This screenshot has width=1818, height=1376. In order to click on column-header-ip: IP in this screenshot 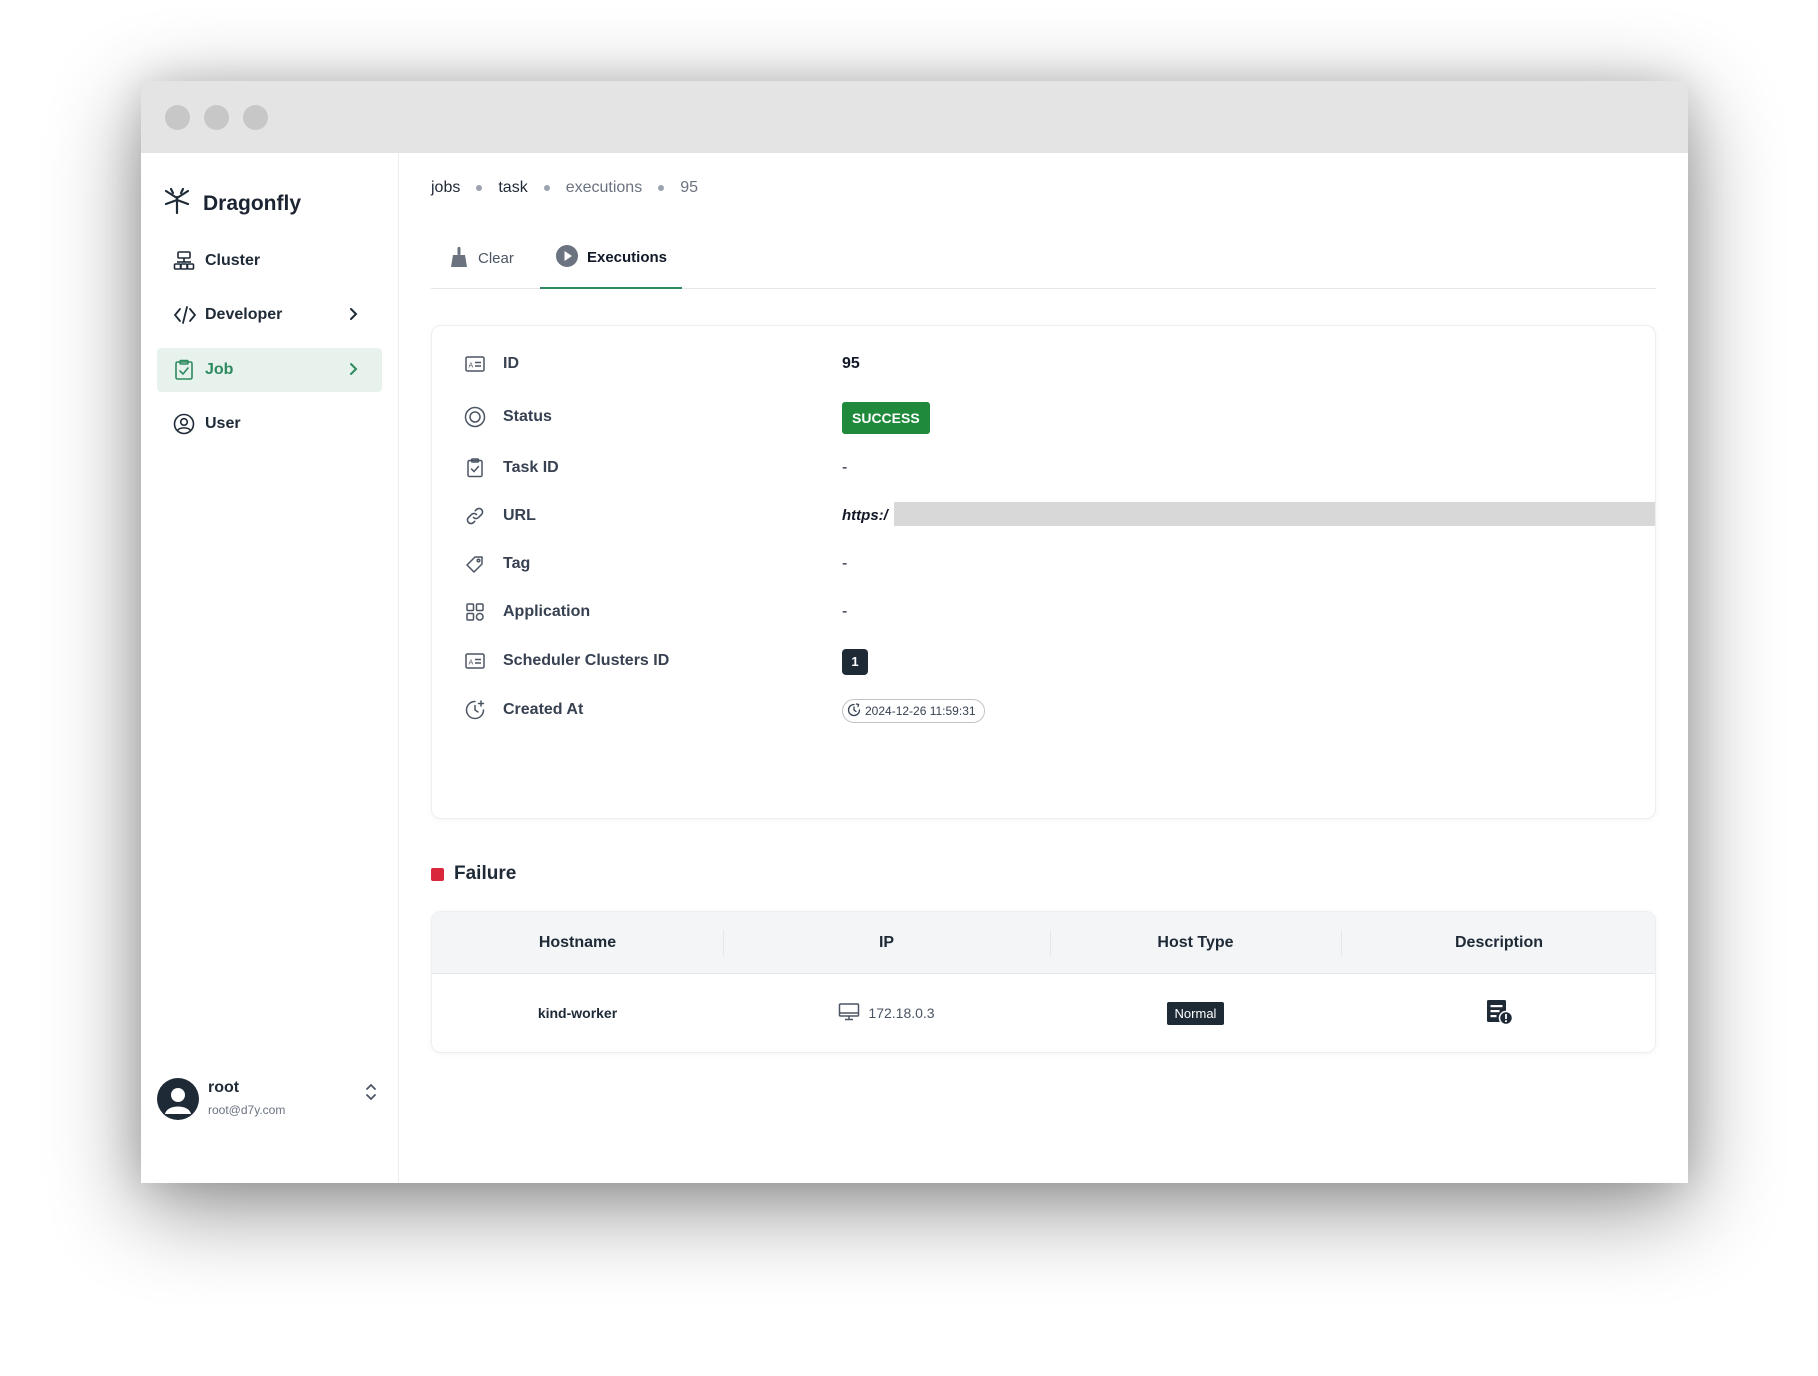, I will do `click(886, 943)`.